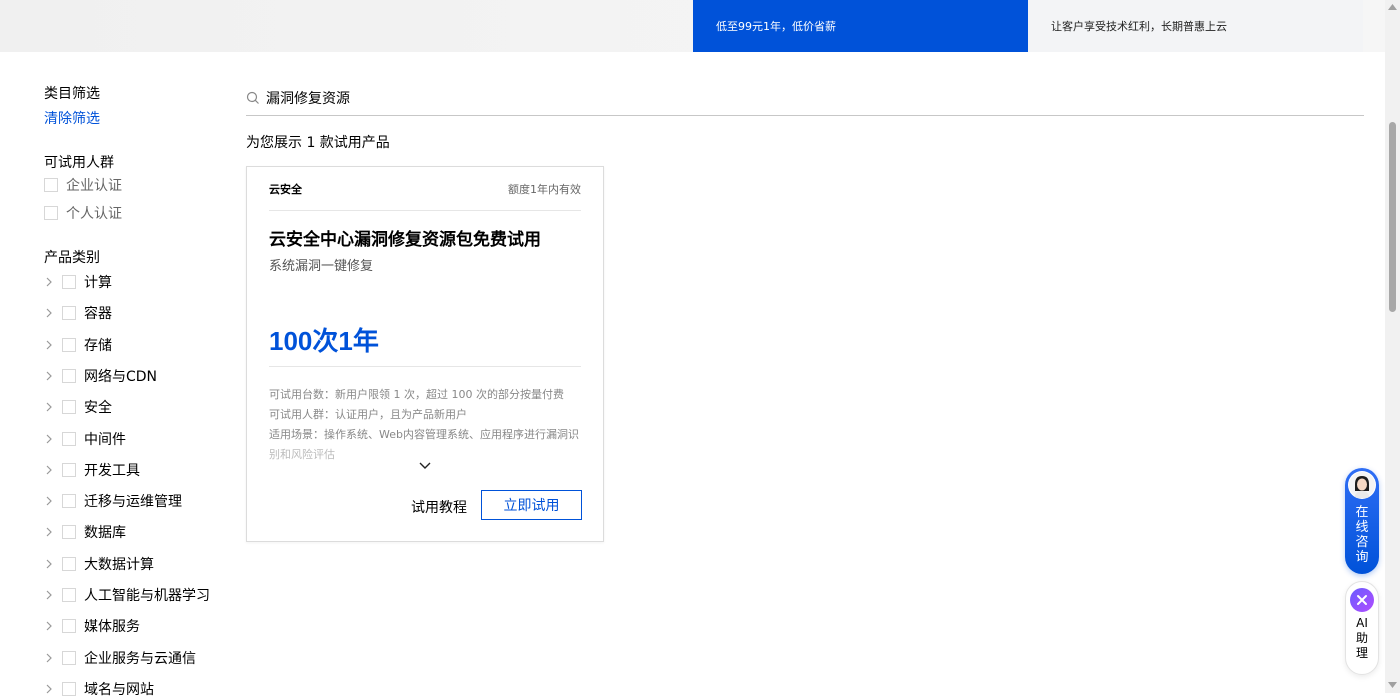 This screenshot has height=699, width=1400. Describe the element at coordinates (531, 505) in the screenshot. I see `try-now-button: 立即试用` at that location.